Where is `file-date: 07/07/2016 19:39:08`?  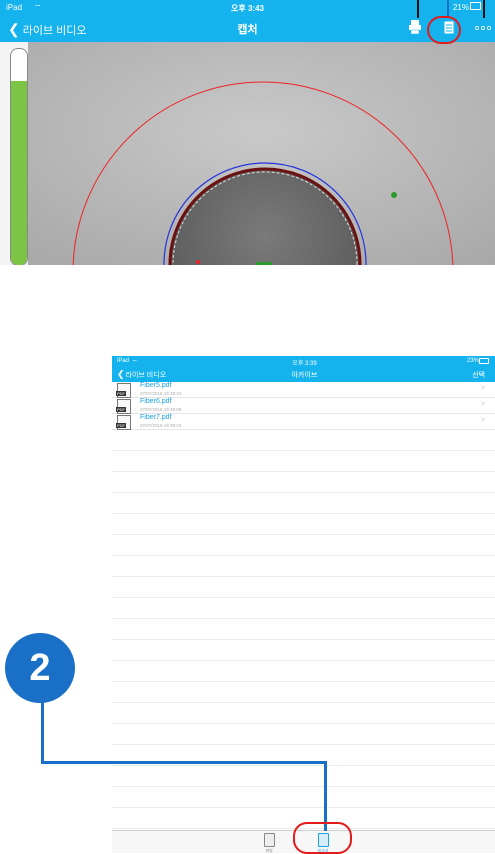 file-date: 07/07/2016 19:39:08 is located at coordinates (161, 409).